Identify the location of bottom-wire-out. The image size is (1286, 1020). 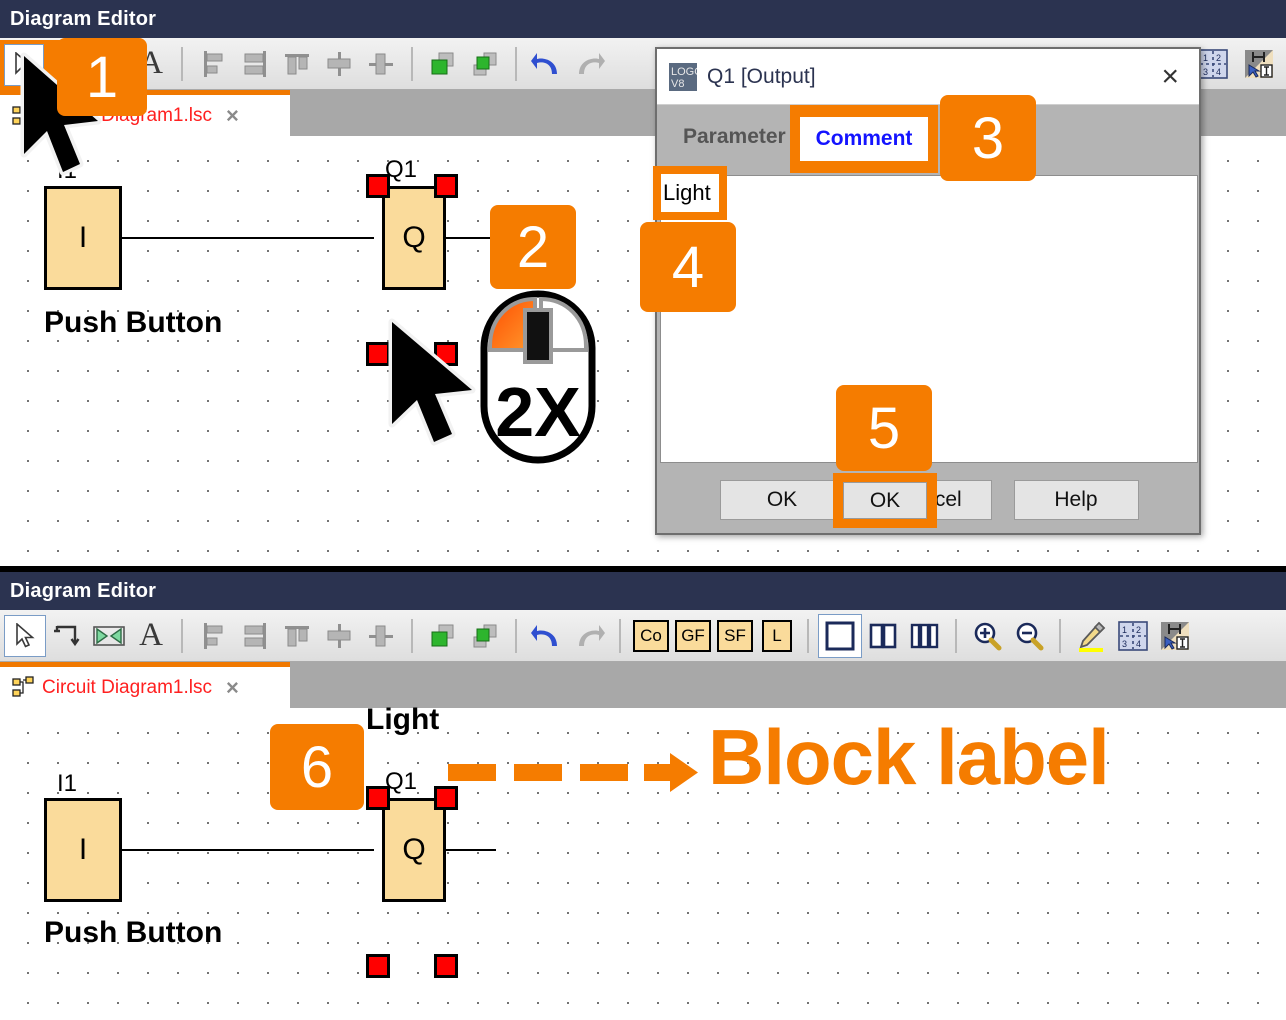
(471, 850).